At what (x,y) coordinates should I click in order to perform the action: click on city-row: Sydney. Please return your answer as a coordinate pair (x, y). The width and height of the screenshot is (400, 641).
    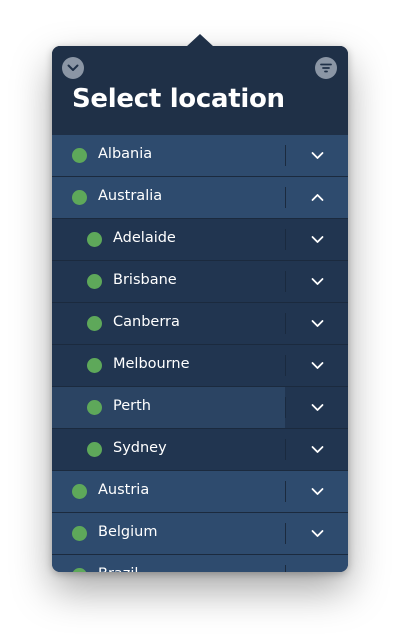
    Looking at the image, I should click on (200, 450).